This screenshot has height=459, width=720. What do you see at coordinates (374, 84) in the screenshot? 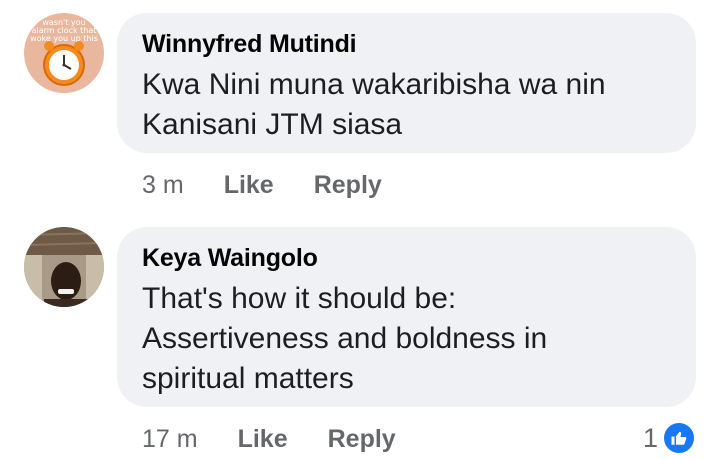
I see `comment-text-line: Kwa Nini muna wakaribisha wa nin` at bounding box center [374, 84].